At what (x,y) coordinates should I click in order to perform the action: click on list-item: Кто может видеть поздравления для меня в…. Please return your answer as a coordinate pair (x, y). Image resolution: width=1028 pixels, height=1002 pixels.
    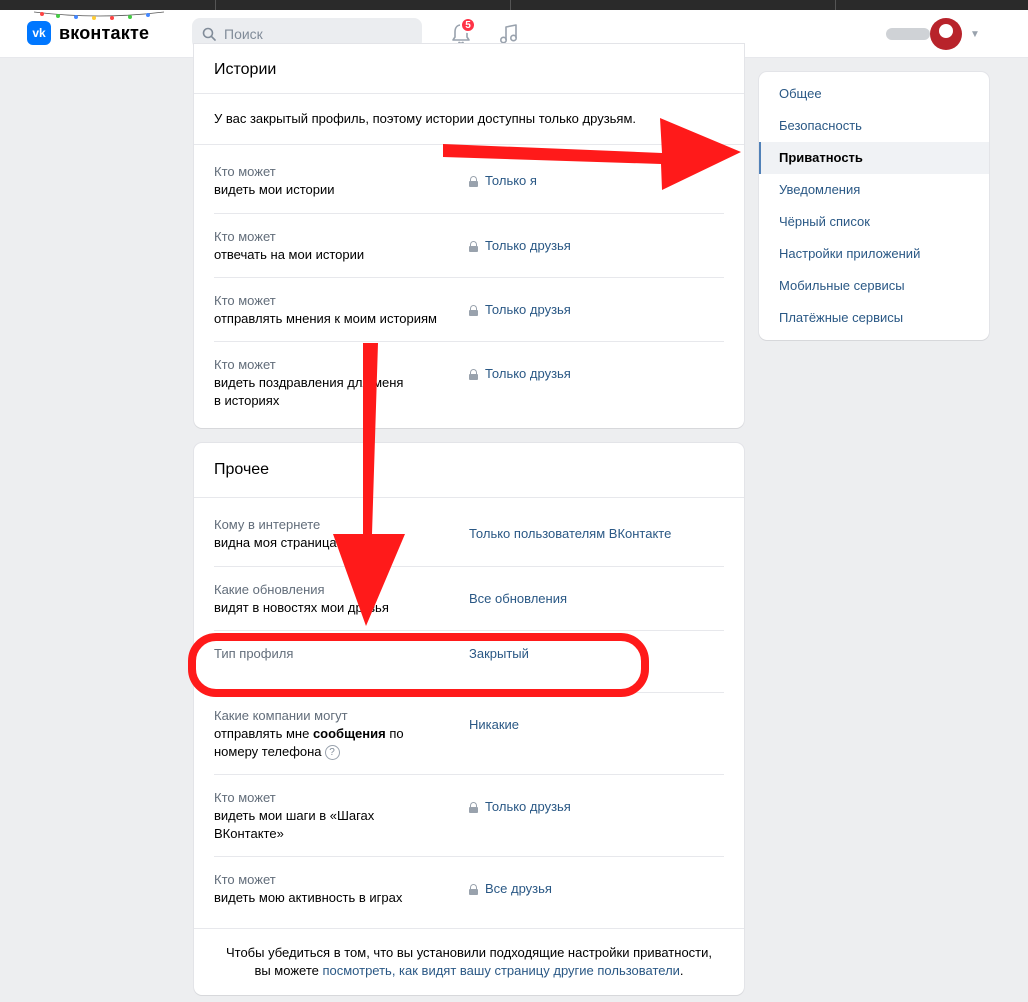
    Looking at the image, I should click on (469, 385).